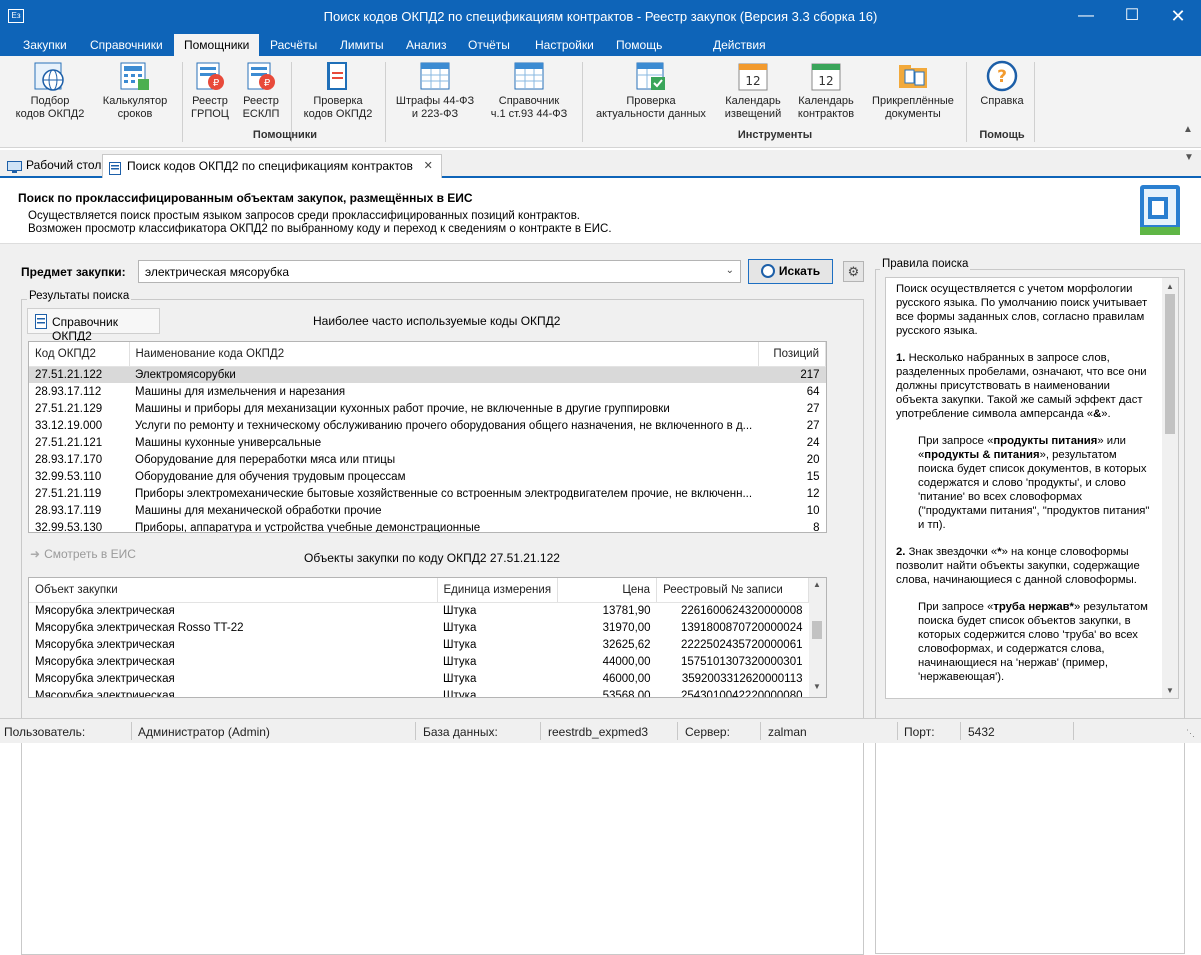 The height and width of the screenshot is (955, 1201). What do you see at coordinates (68, 493) in the screenshot?
I see `code-cell: 27.51.21.119` at bounding box center [68, 493].